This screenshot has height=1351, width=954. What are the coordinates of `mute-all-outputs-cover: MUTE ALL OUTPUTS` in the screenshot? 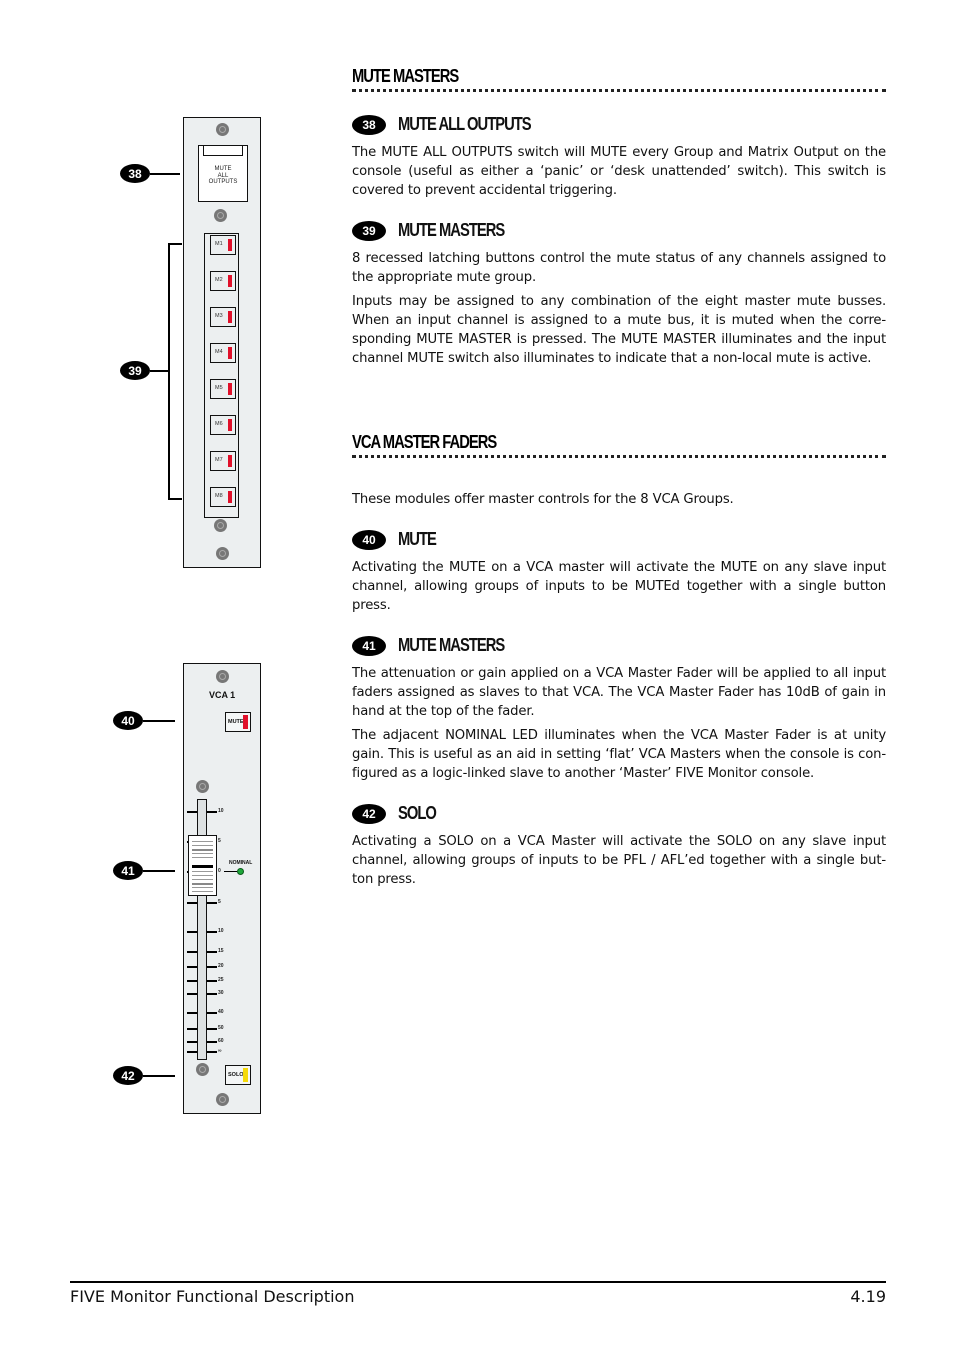 It's located at (223, 173).